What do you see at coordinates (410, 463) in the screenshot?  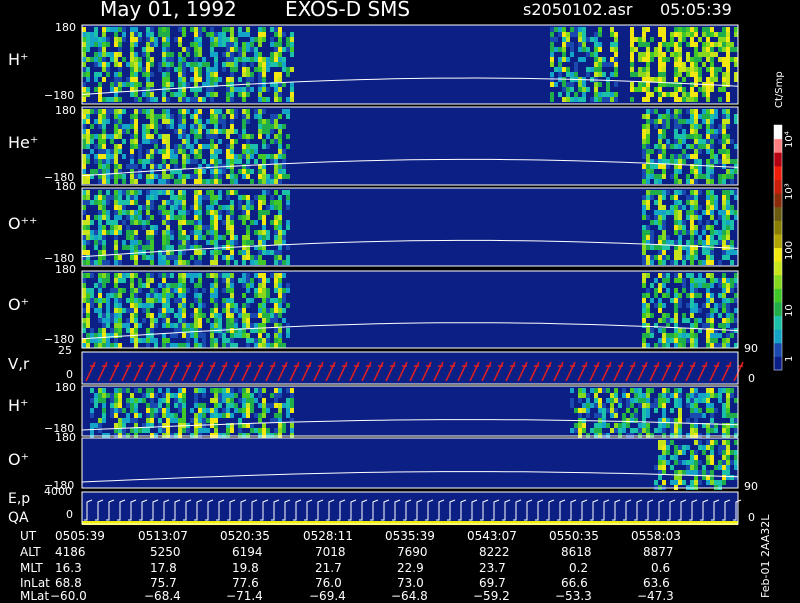 I see `panel-background` at bounding box center [410, 463].